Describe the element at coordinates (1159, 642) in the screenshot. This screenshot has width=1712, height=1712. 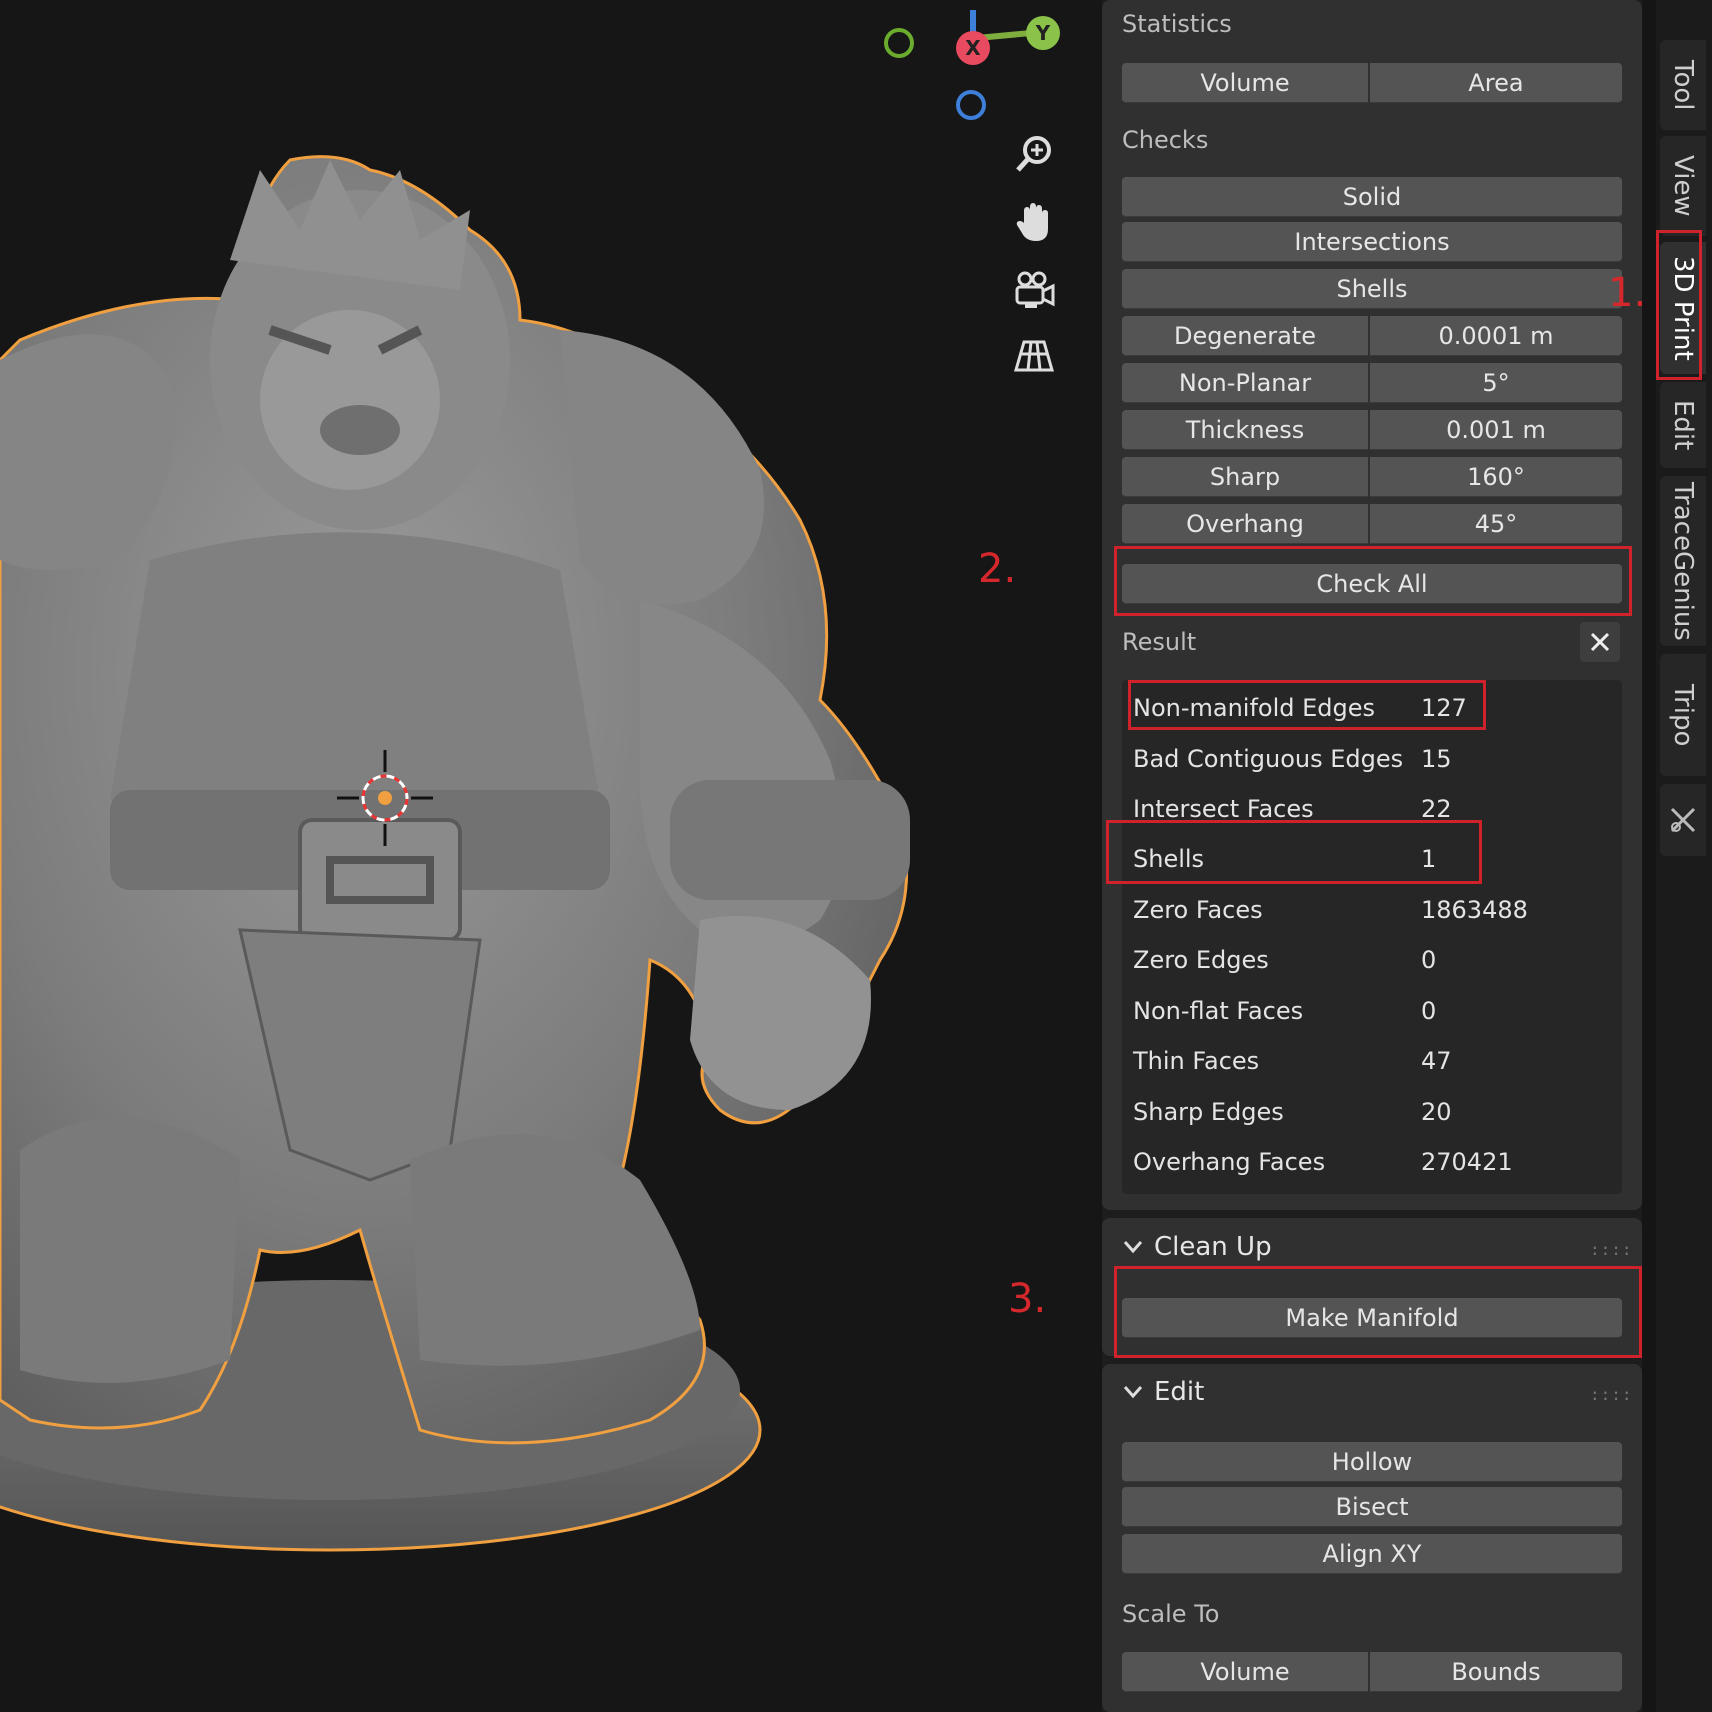
I see `result-title: Result` at that location.